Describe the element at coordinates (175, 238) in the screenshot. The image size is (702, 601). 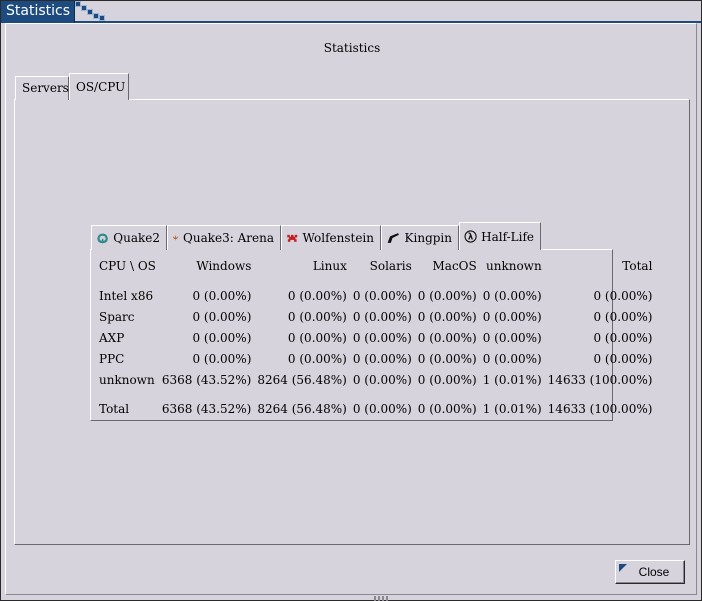
I see `quake3-icon` at that location.